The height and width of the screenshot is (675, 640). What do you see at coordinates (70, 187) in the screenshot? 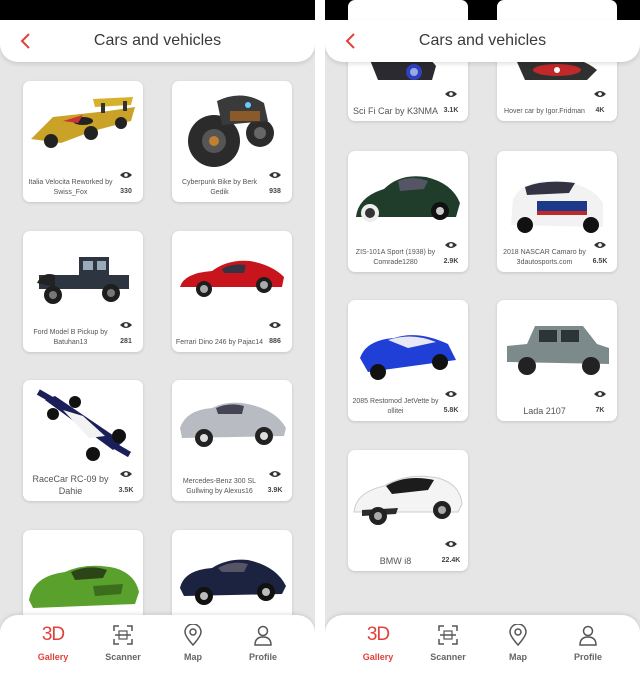
I see `model-title: Italia Velocita Reworked by Swiss_Fox` at bounding box center [70, 187].